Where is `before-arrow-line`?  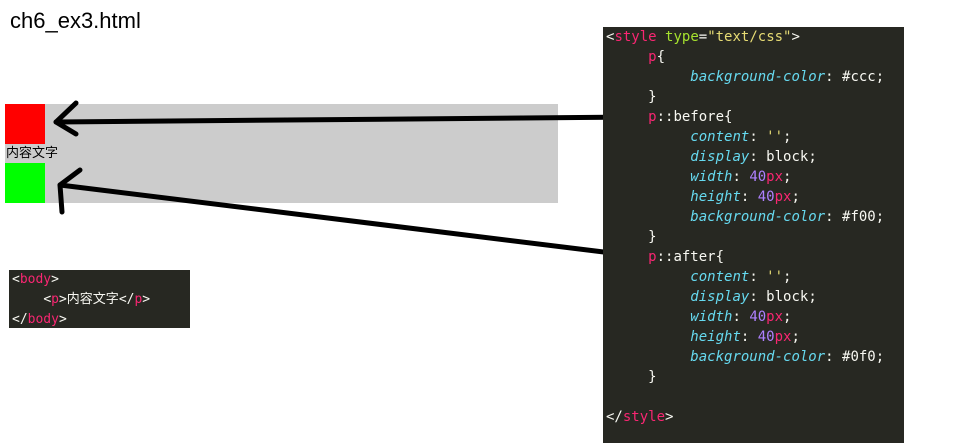 before-arrow-line is located at coordinates (348, 119).